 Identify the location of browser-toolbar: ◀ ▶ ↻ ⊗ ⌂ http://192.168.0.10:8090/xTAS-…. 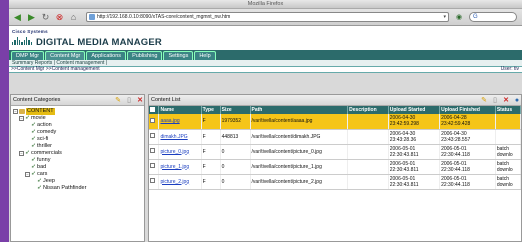
(265, 17).